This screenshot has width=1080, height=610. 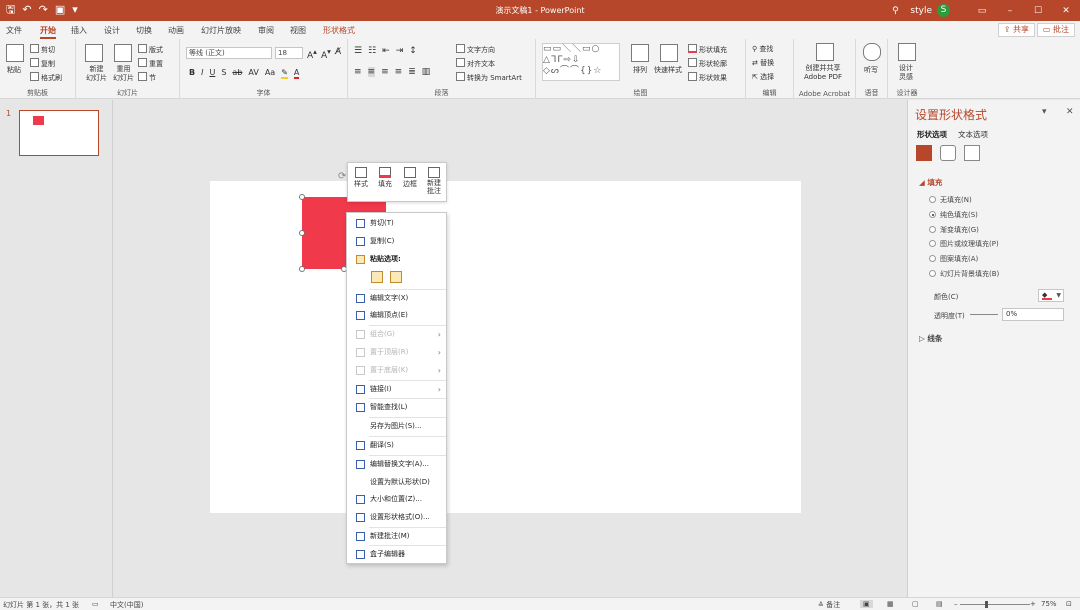 What do you see at coordinates (762, 49) in the screenshot?
I see `find-button: ⚲ 查找` at bounding box center [762, 49].